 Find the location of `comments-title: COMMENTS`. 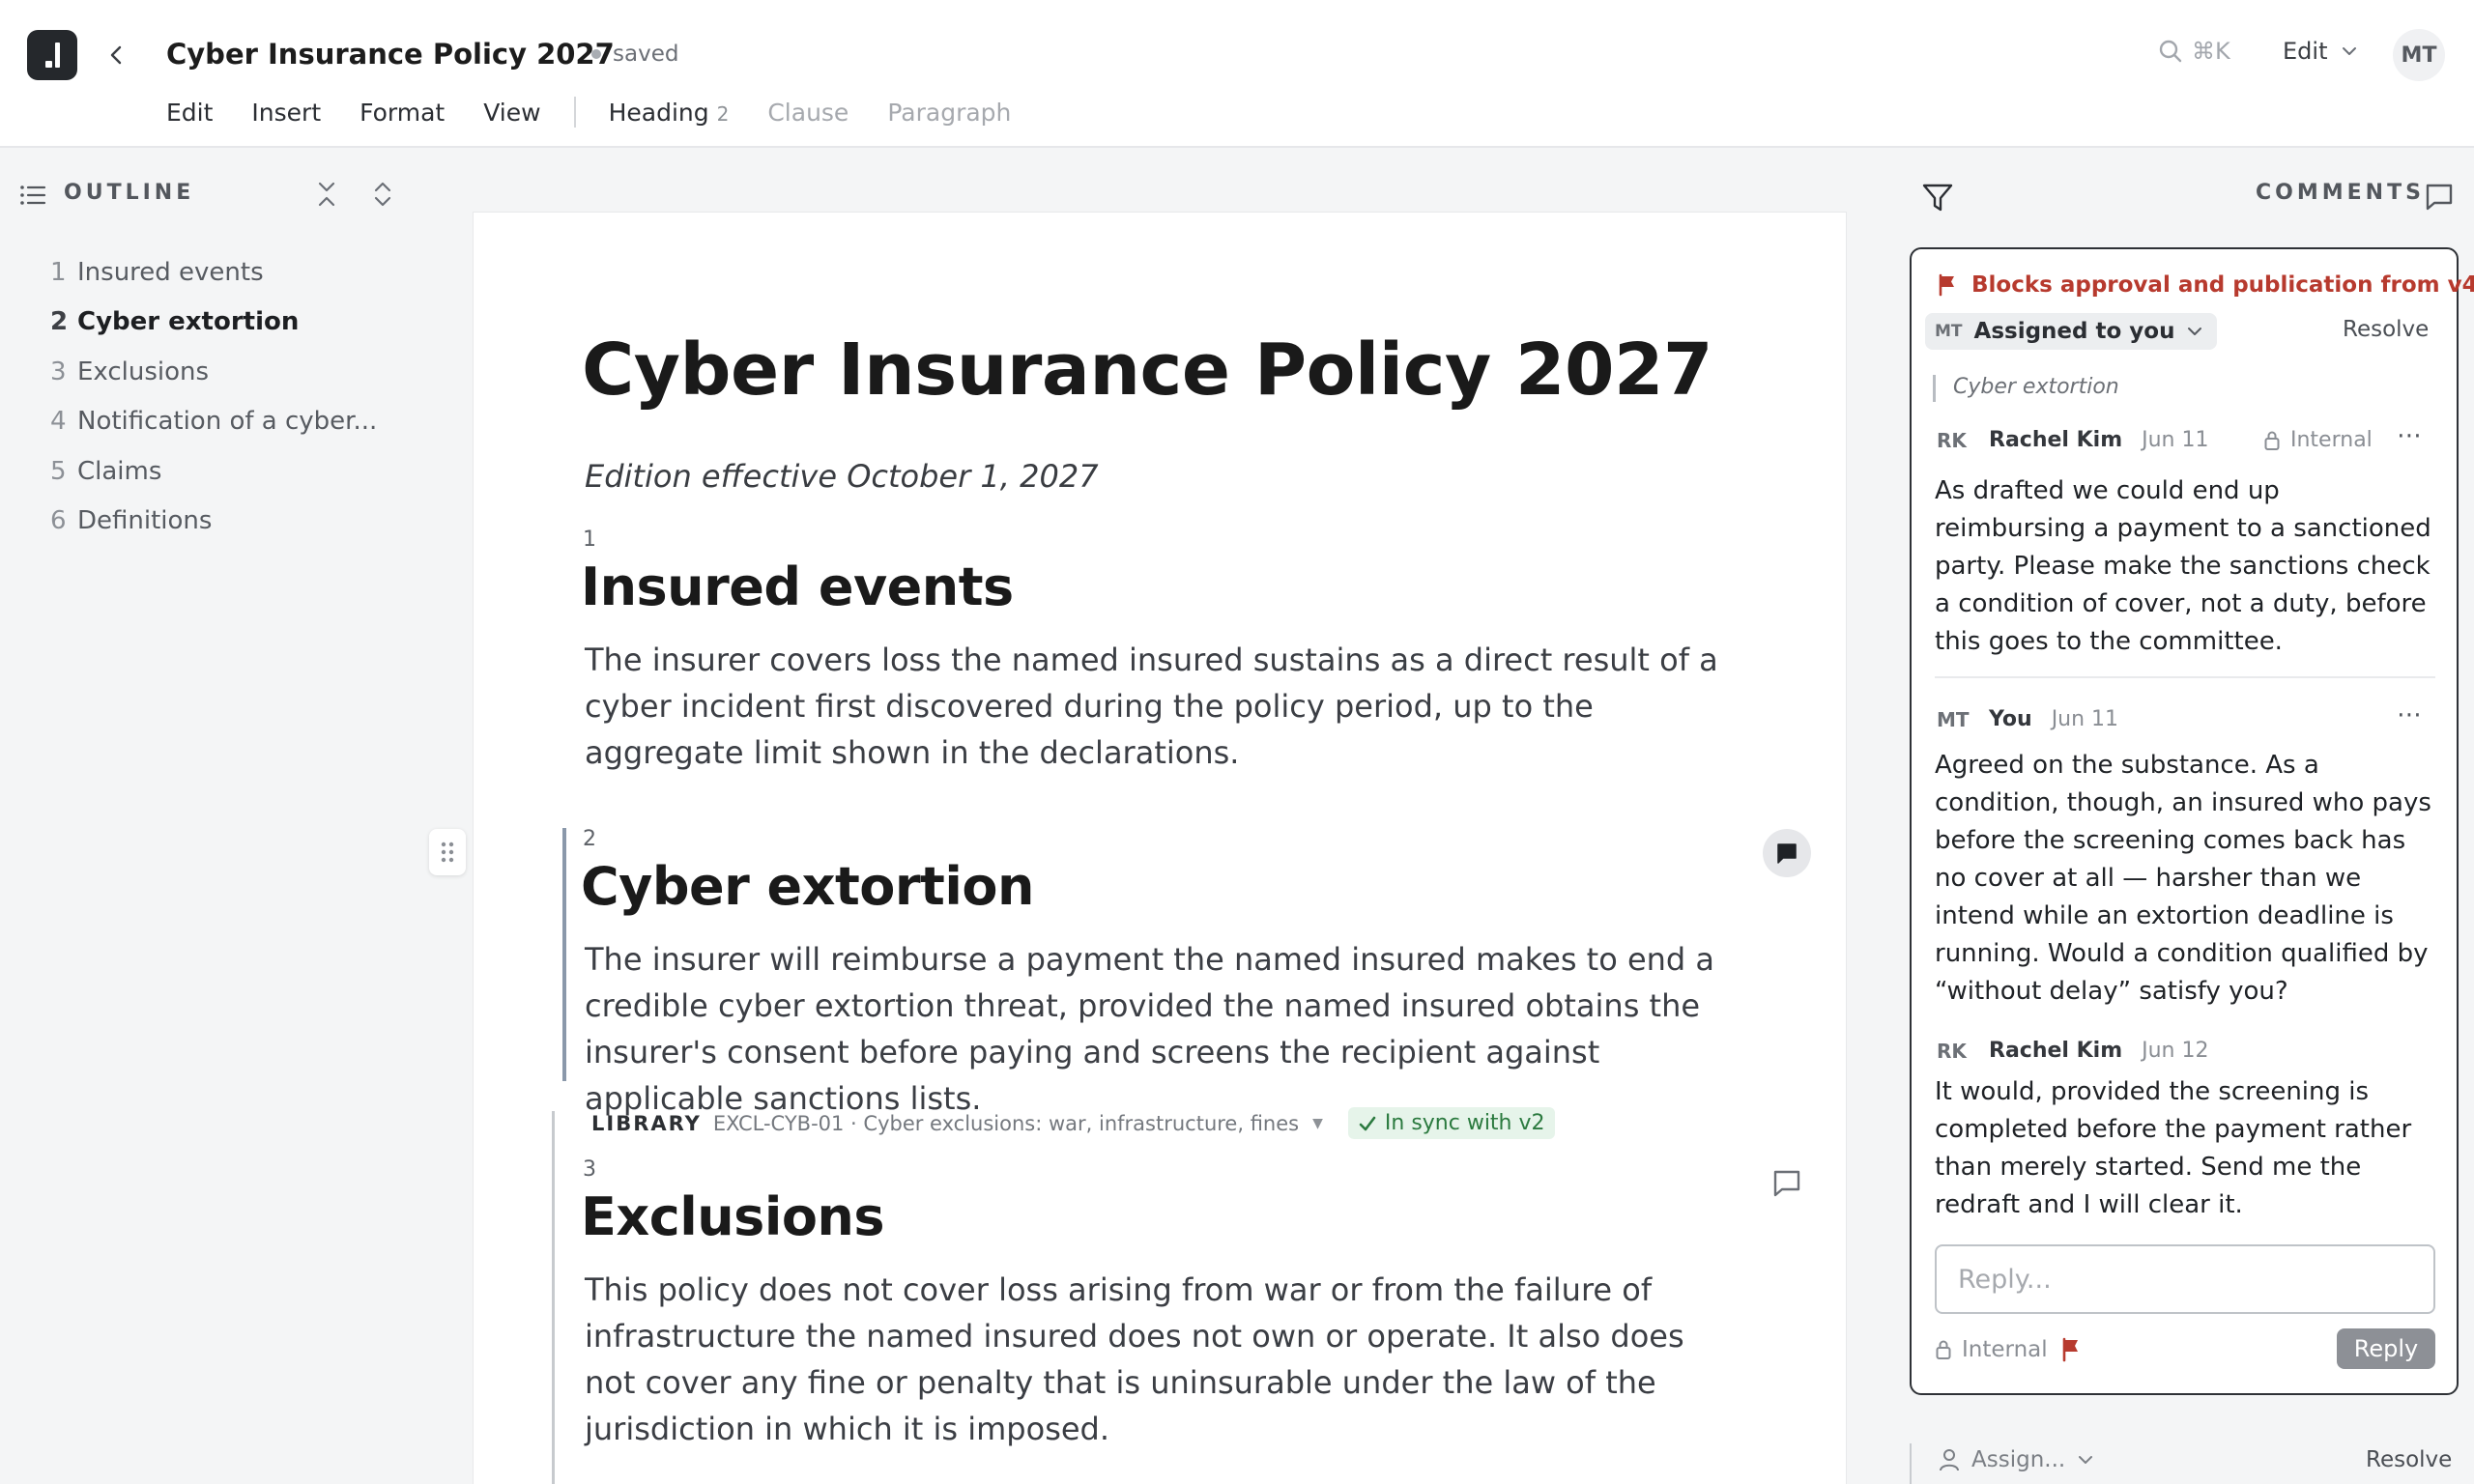

comments-title: COMMENTS is located at coordinates (2340, 193).